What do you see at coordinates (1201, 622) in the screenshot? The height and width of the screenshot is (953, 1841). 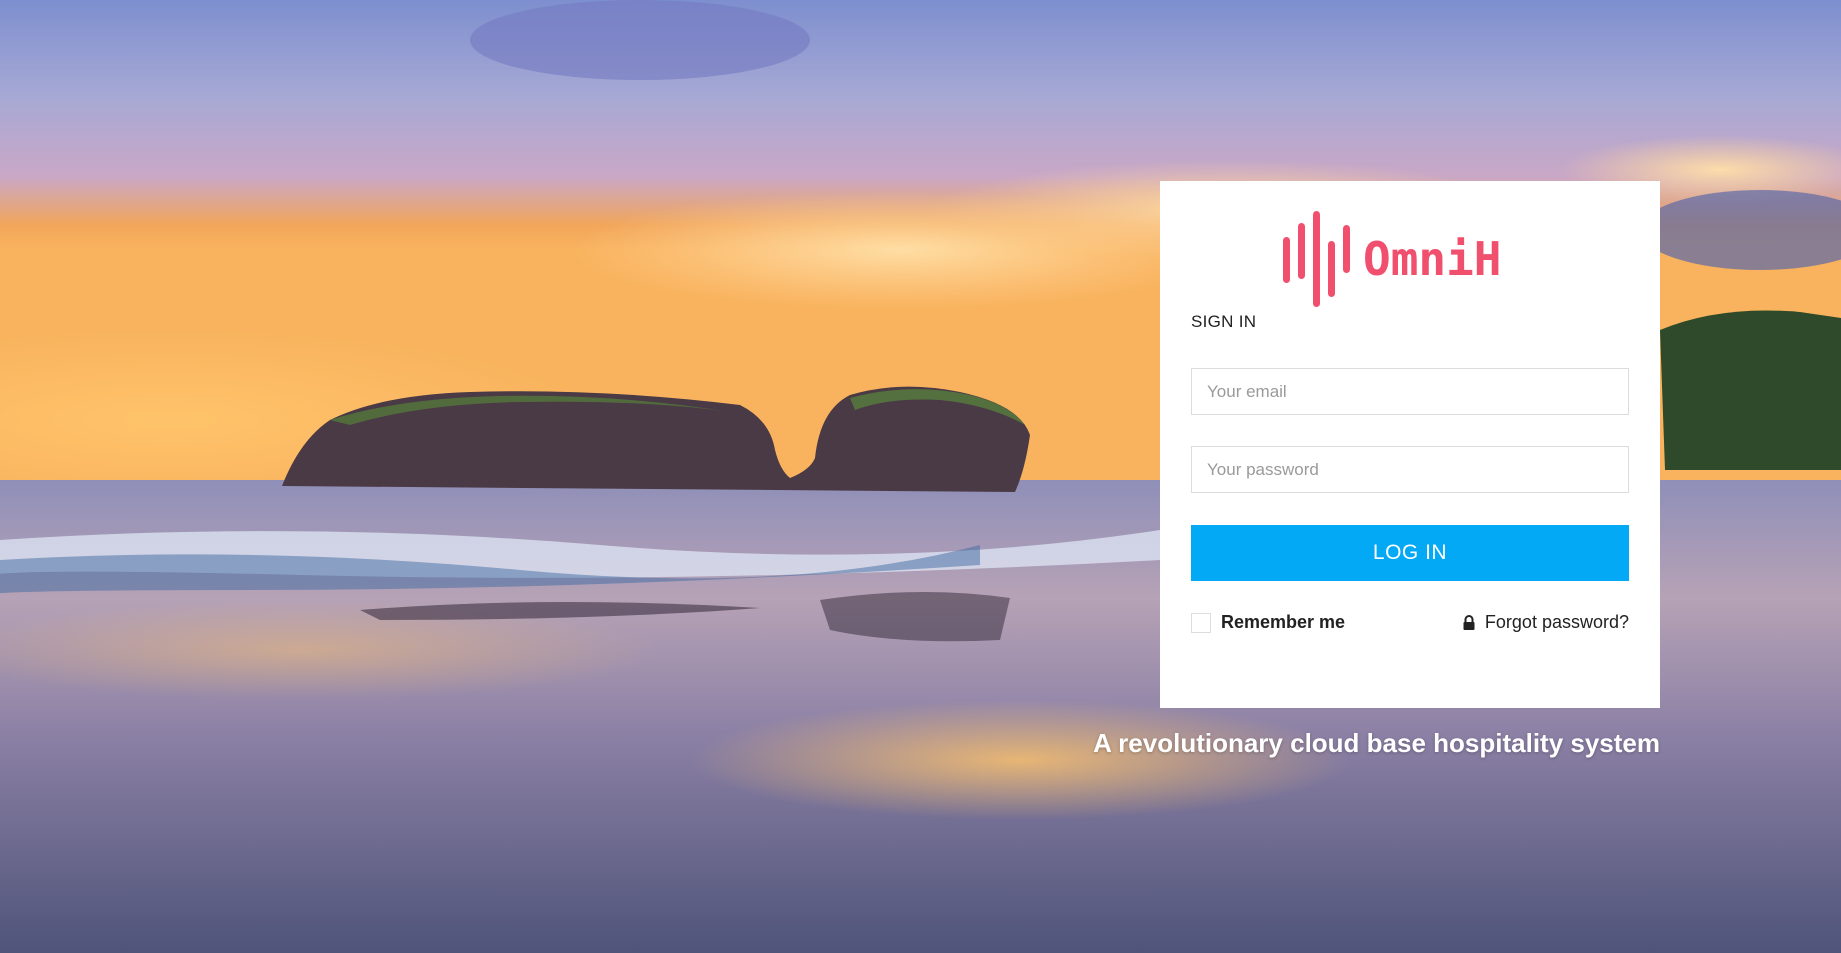 I see `remember-me-checkbox` at bounding box center [1201, 622].